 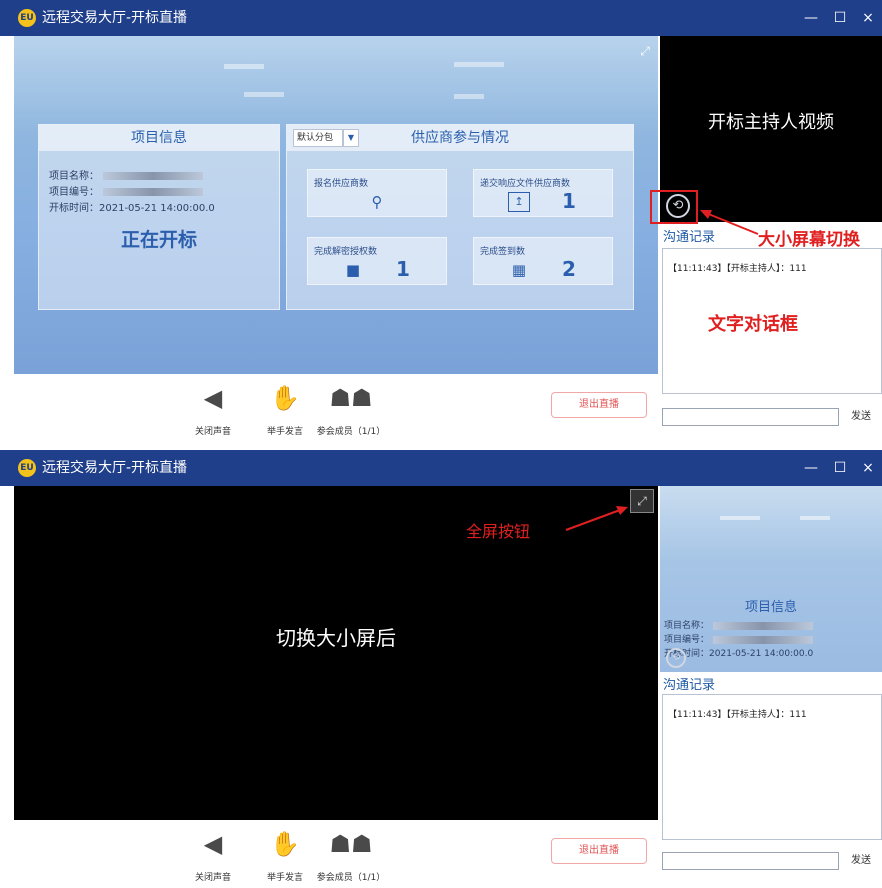 I want to click on annotation-fullscreen-label: 全屏按钮, so click(x=498, y=531).